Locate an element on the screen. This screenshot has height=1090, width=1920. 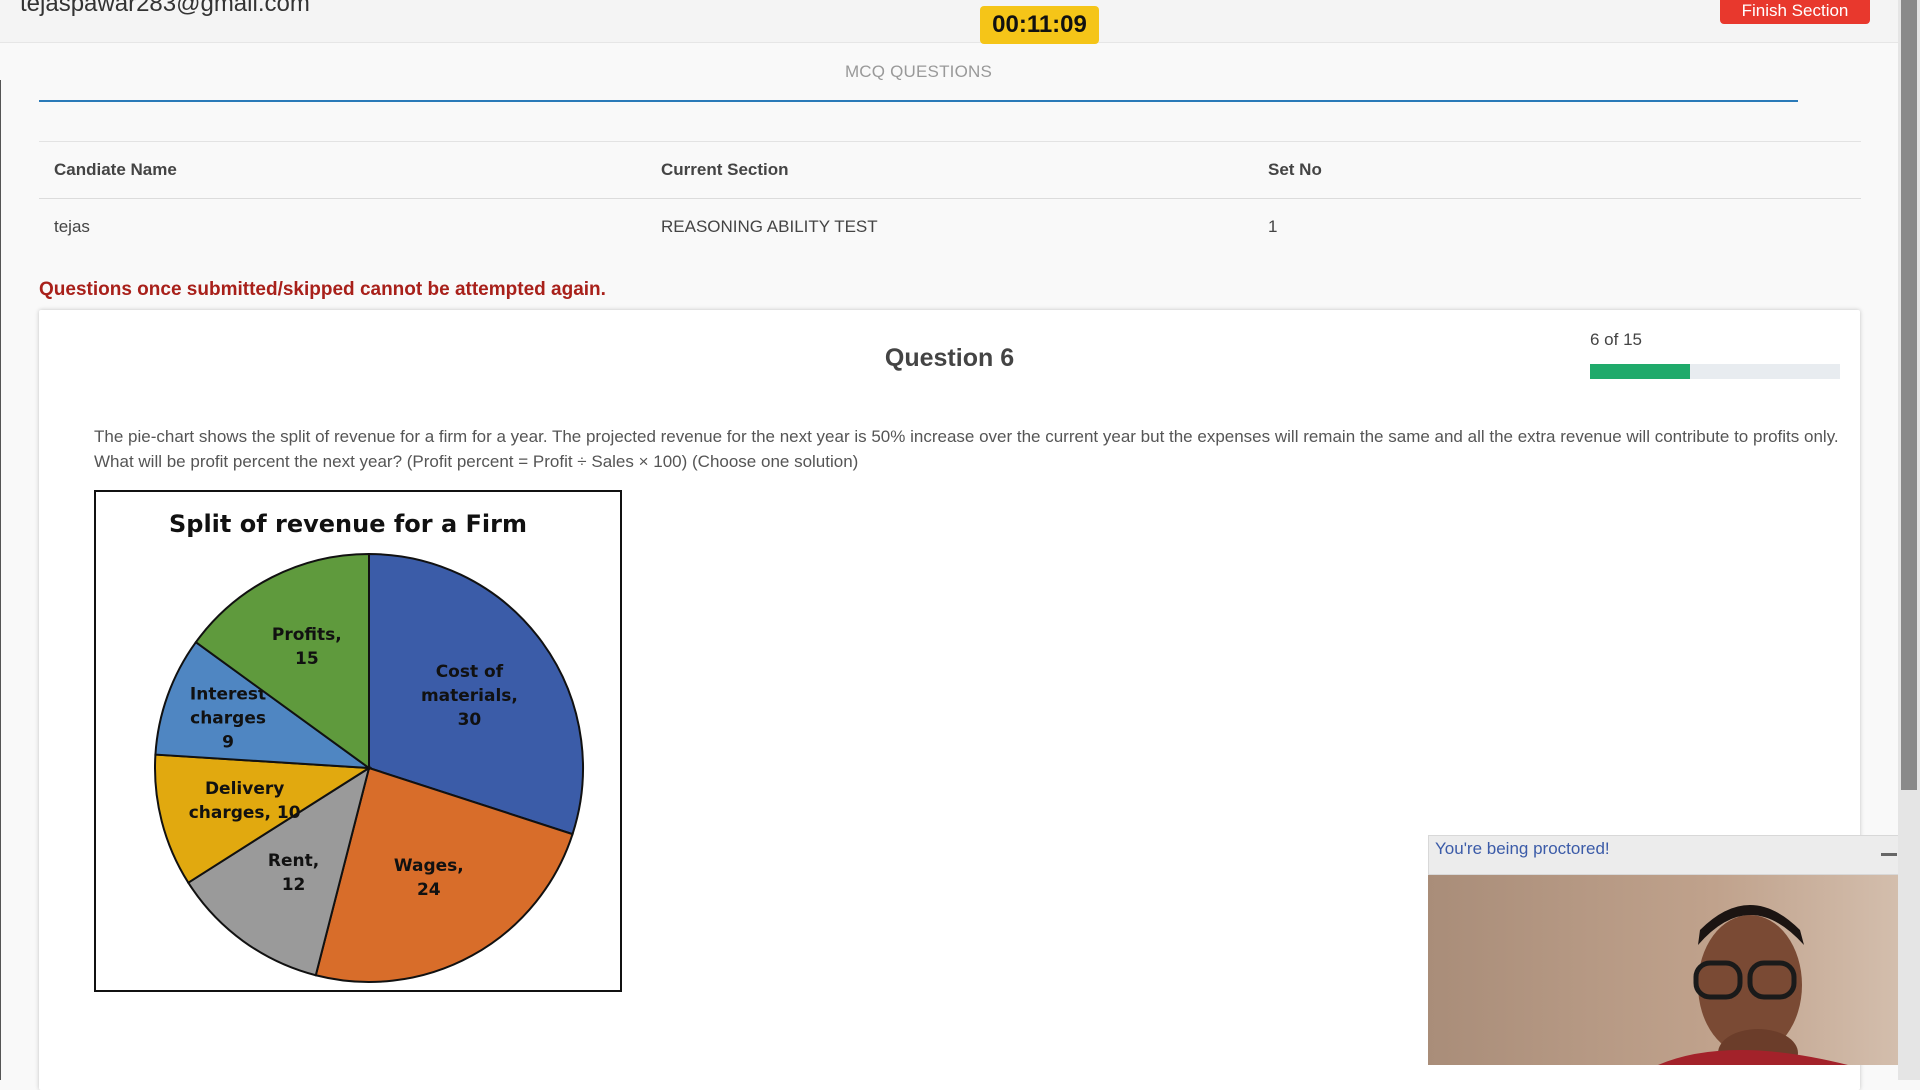
proctor-label: You're being proctored! is located at coordinates (1522, 848).